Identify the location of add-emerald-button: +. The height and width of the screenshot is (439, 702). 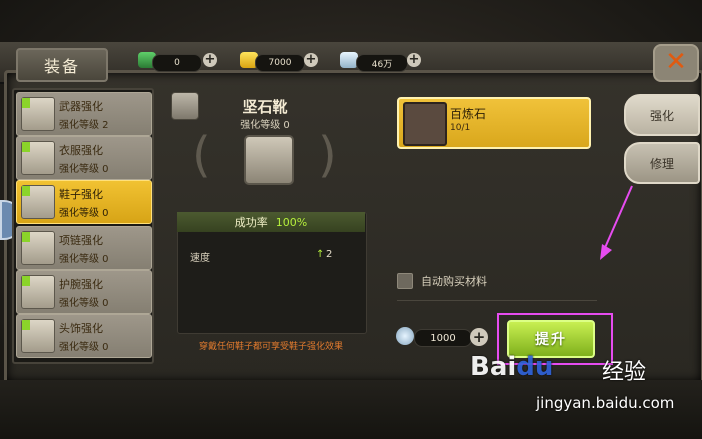
(210, 60).